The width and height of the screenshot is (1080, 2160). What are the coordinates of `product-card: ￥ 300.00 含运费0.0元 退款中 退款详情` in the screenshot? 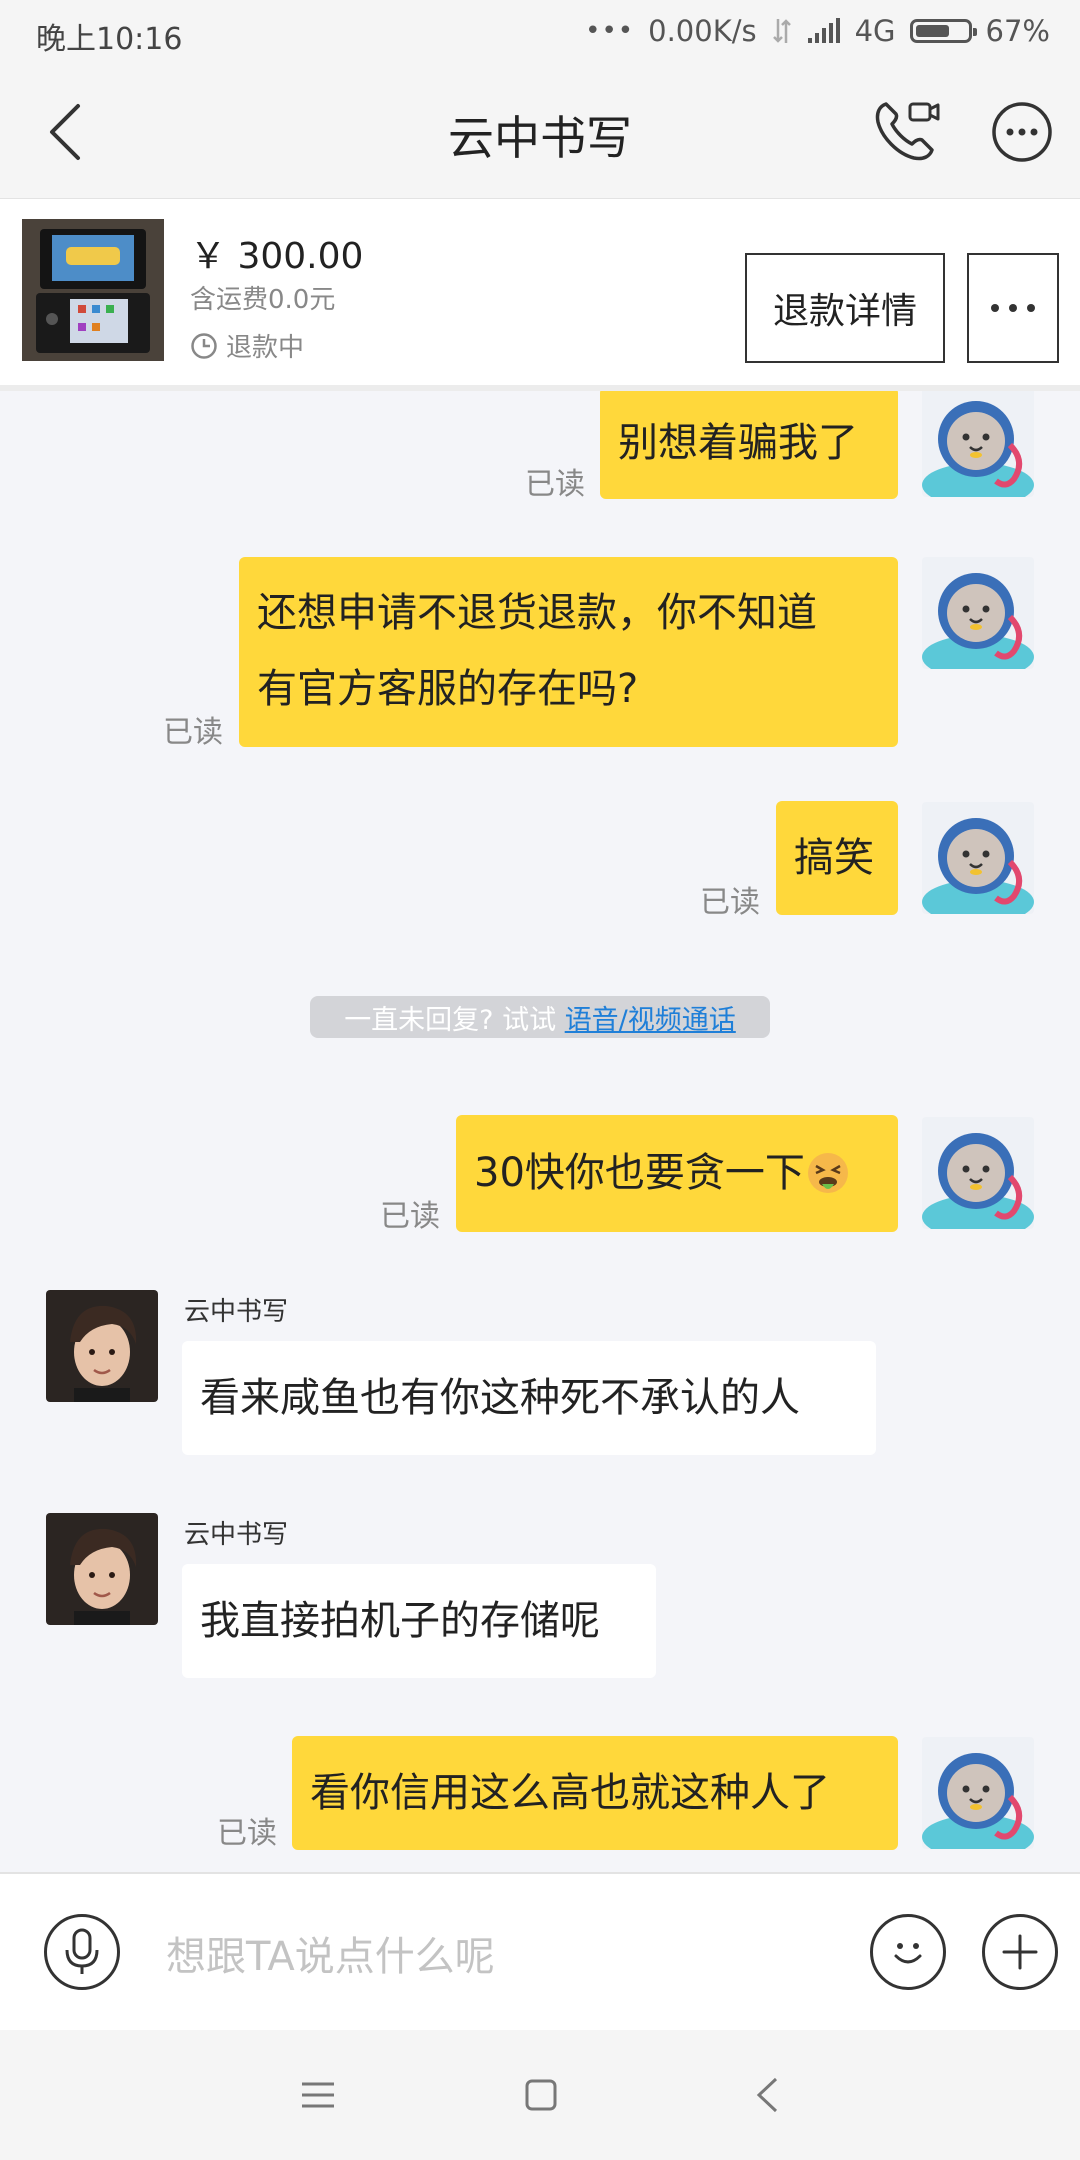 It's located at (540, 295).